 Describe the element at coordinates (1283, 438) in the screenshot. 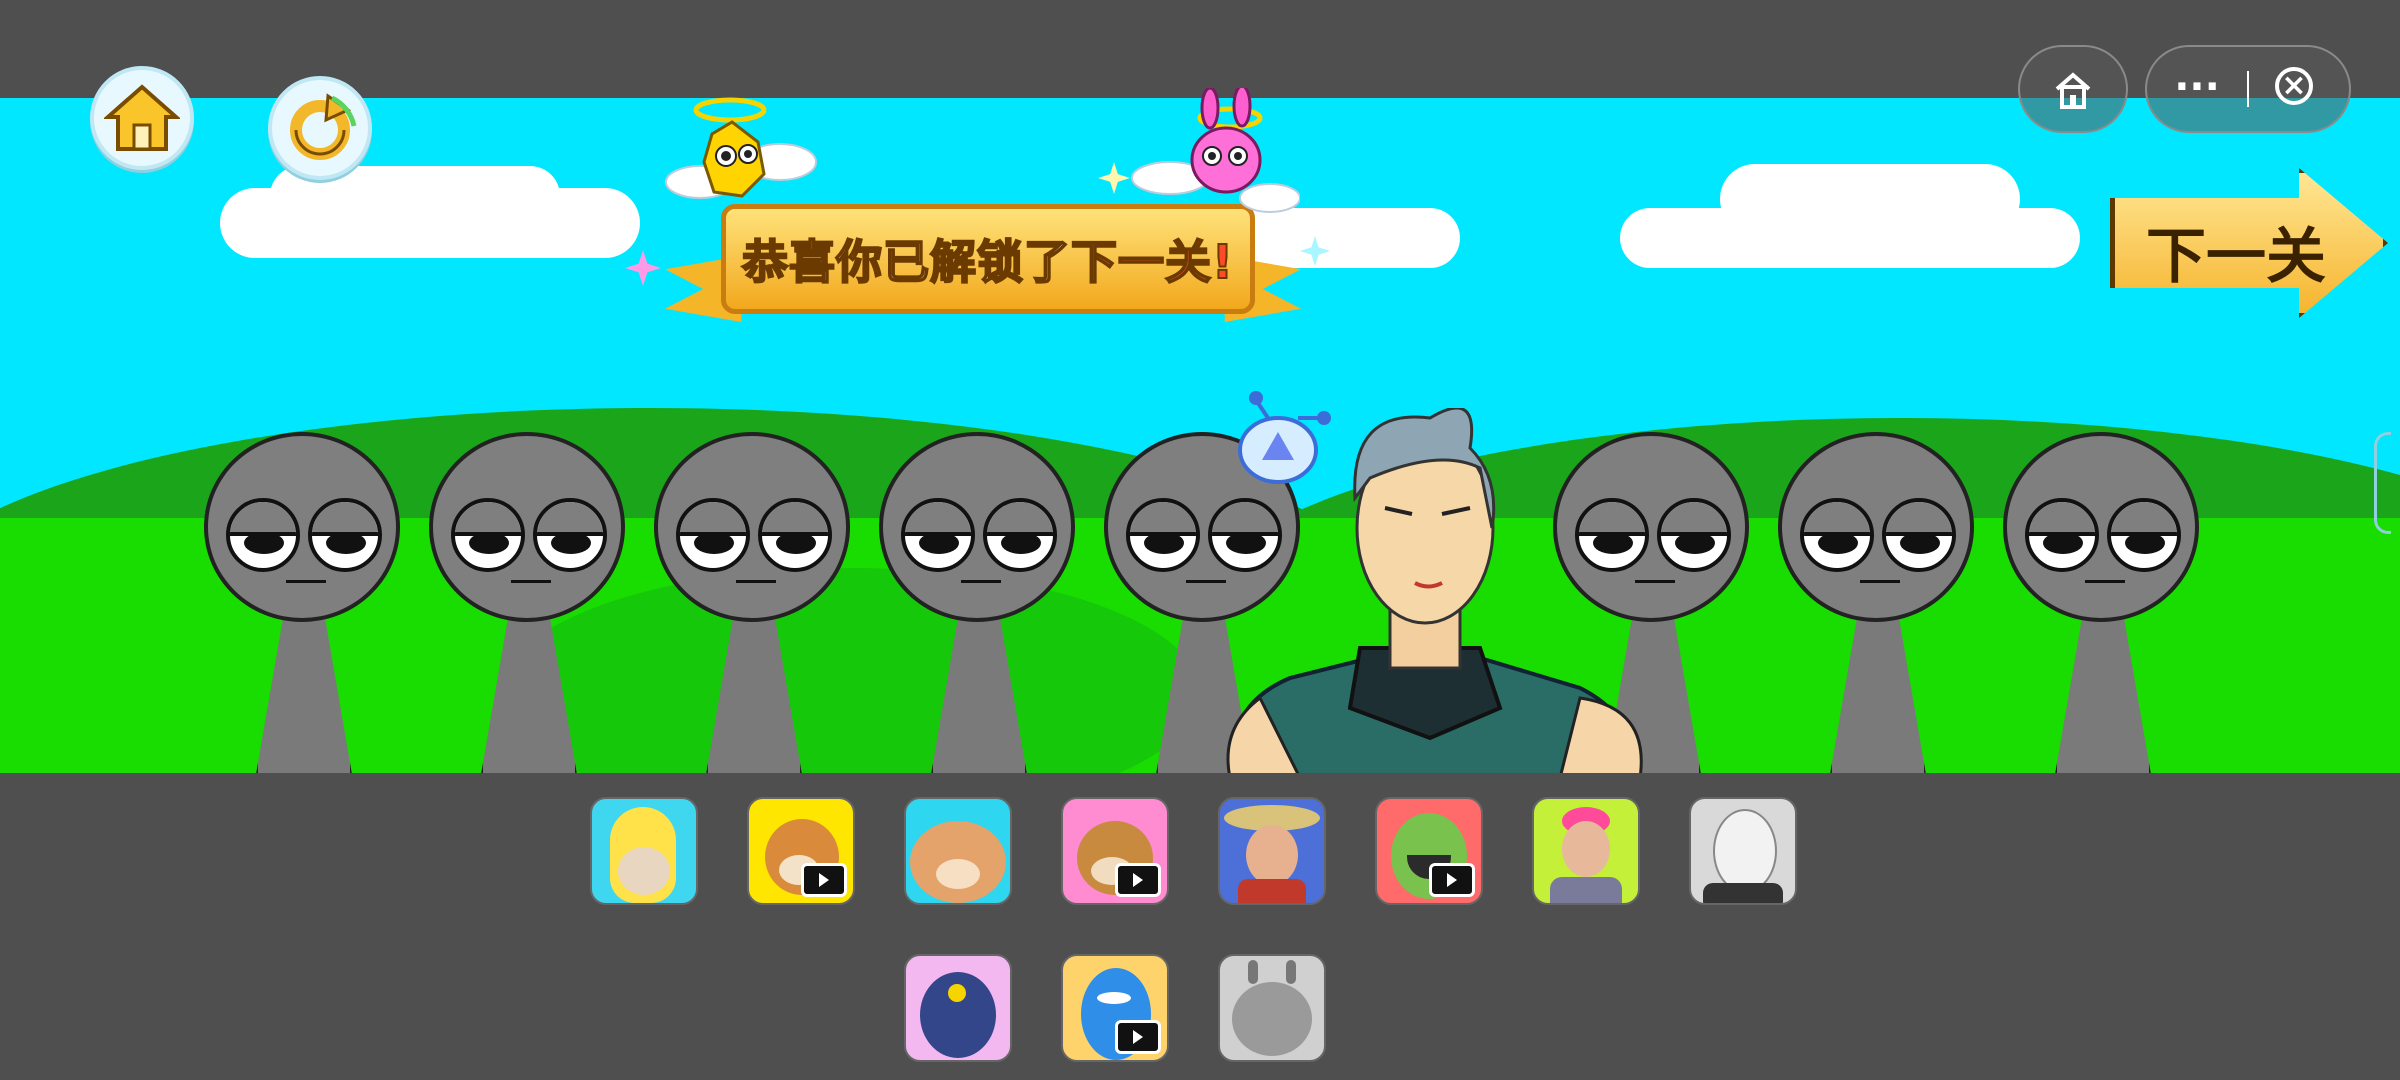

I see `alien-play-bubble` at that location.